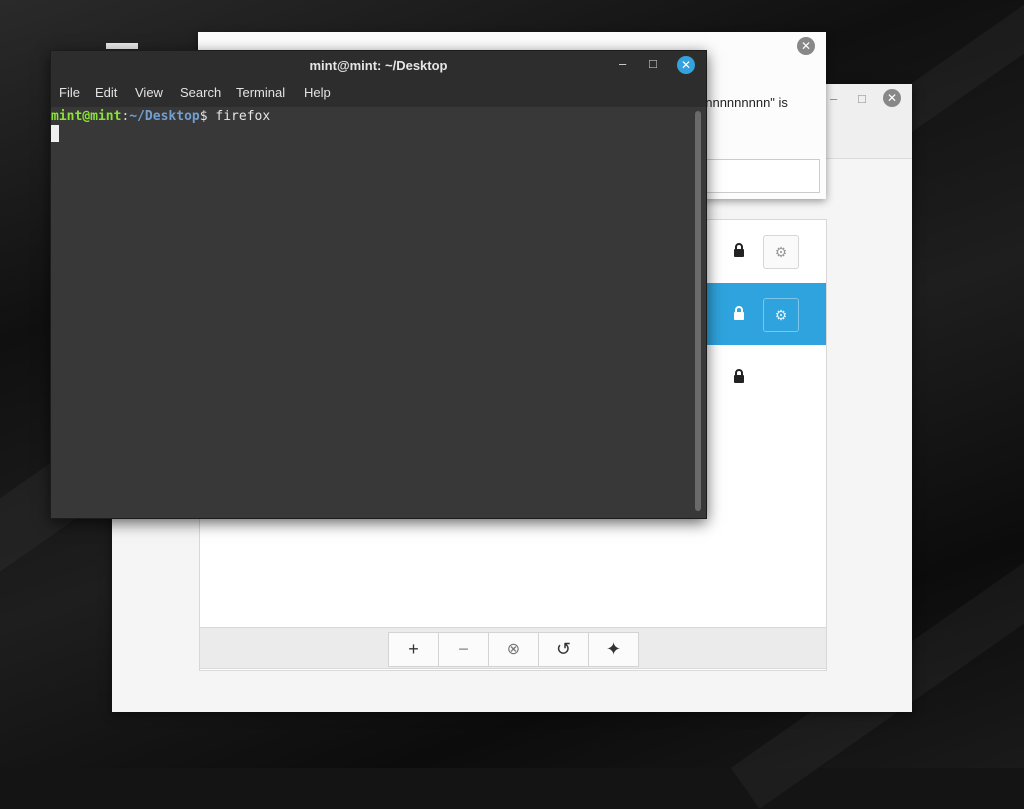 The height and width of the screenshot is (809, 1024). What do you see at coordinates (106, 92) in the screenshot?
I see `menu-edit: Edit` at bounding box center [106, 92].